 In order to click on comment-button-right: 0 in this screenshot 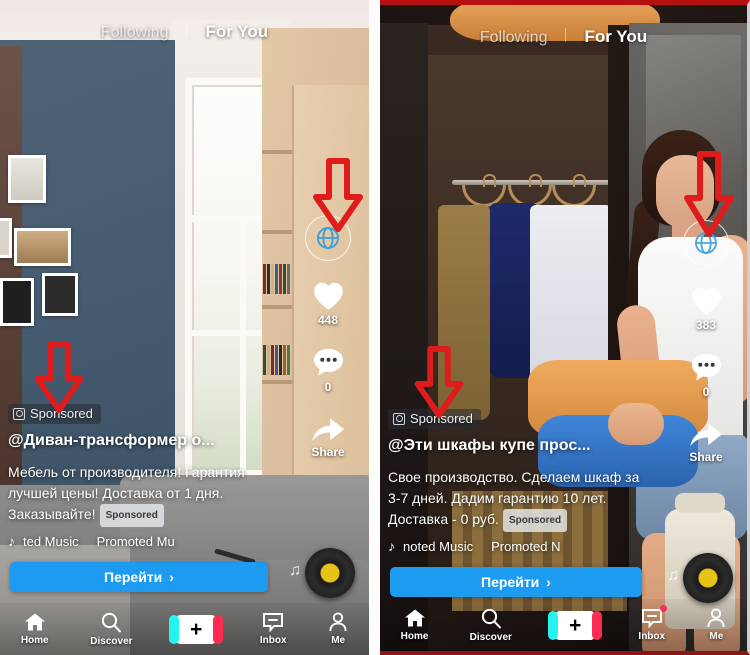, I will do `click(706, 375)`.